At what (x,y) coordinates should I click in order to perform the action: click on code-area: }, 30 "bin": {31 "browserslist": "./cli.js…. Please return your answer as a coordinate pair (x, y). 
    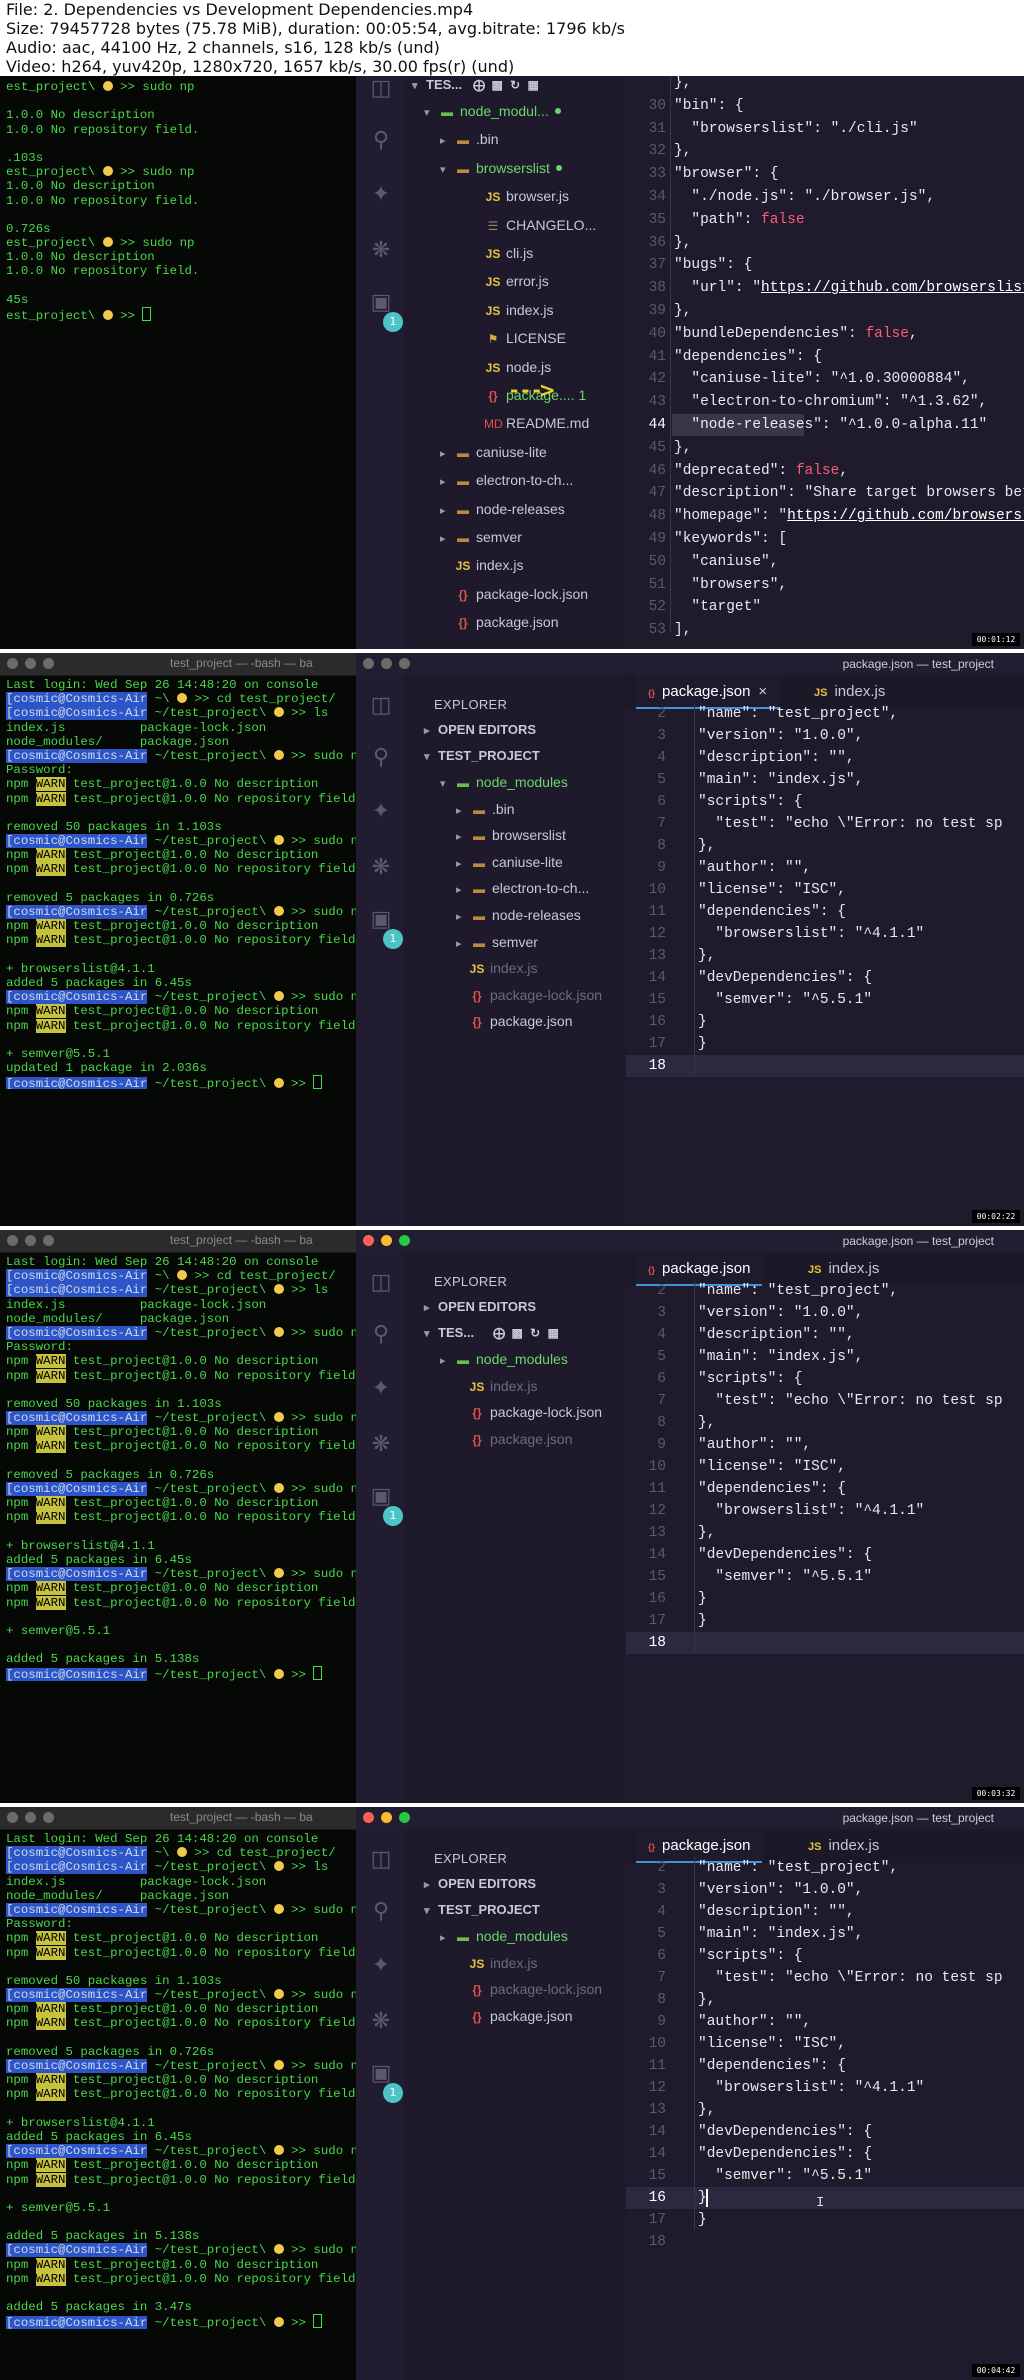
    Looking at the image, I should click on (825, 362).